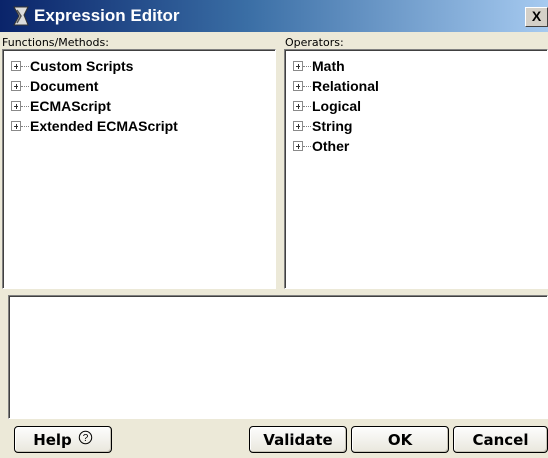  What do you see at coordinates (345, 86) in the screenshot?
I see `tree-item-label: Relational` at bounding box center [345, 86].